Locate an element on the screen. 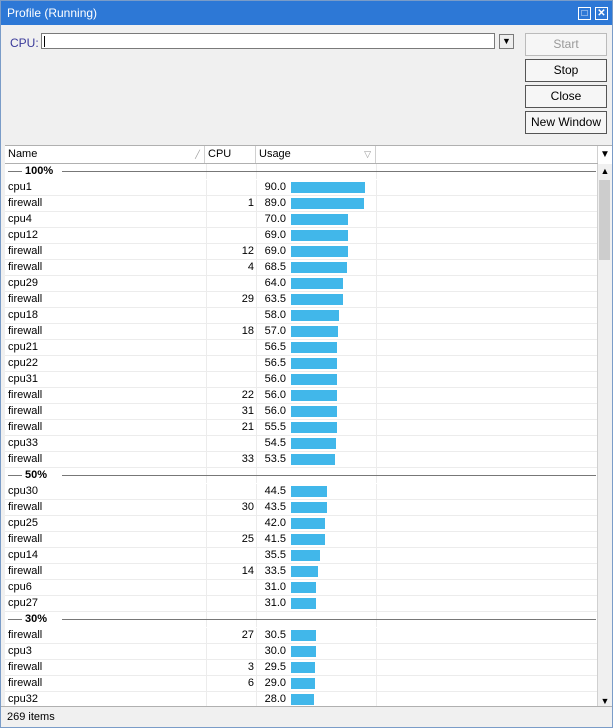  table-row: firewall 18 57.0 is located at coordinates (301, 332).